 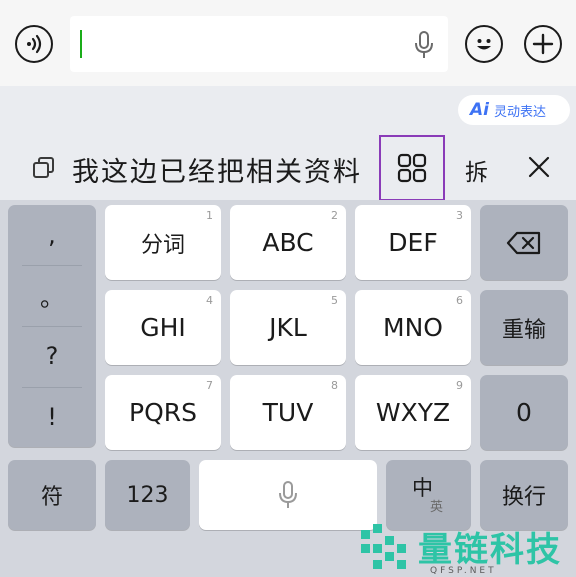 I want to click on backspace-key, so click(x=524, y=242).